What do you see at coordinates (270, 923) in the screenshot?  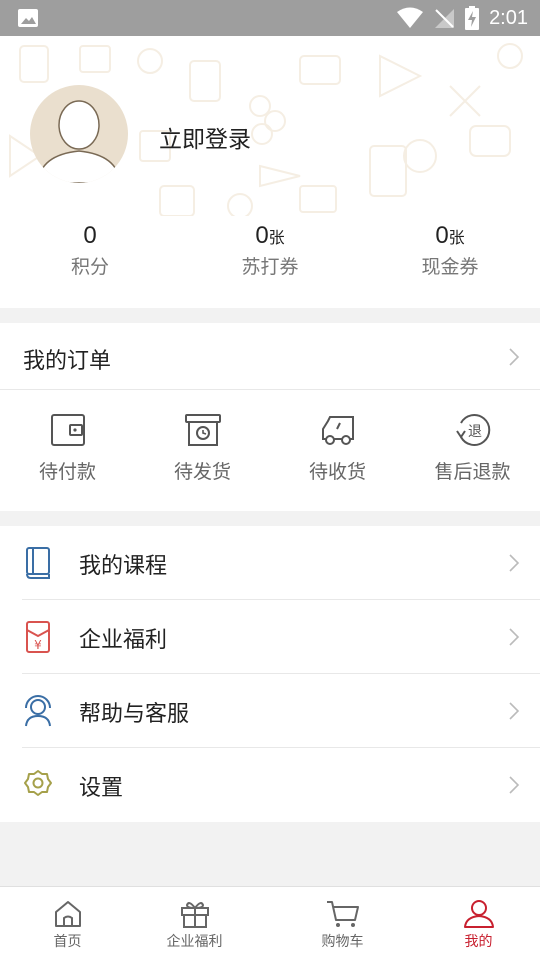 I see `bottom-tab-bar: 首页 企业福利 购物车 我的` at bounding box center [270, 923].